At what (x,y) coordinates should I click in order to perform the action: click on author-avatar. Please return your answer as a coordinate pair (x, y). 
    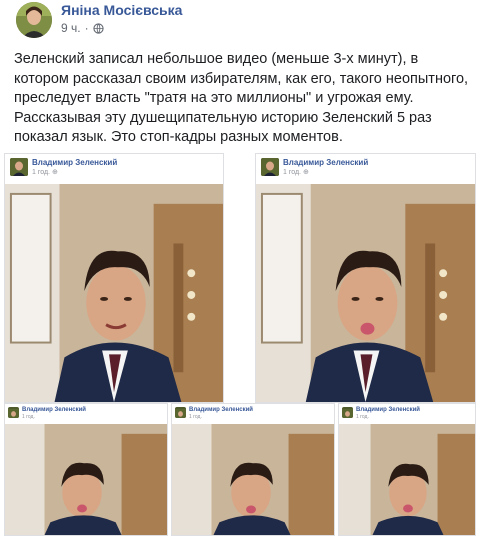
    Looking at the image, I should click on (34, 20).